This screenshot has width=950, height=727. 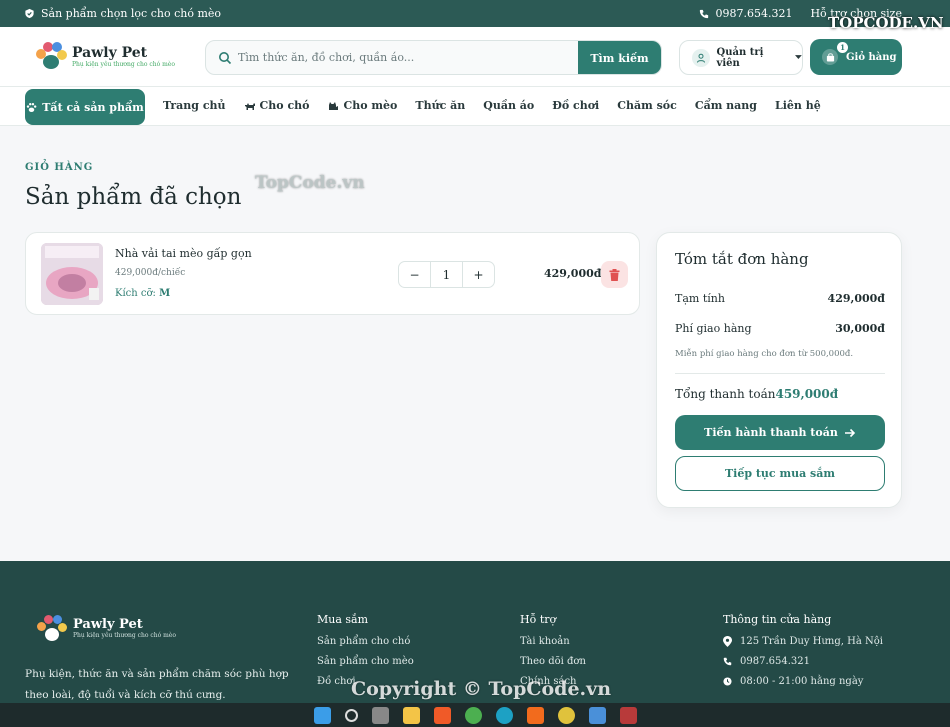 I want to click on page-eyebrow: GIỎ HÀNG, so click(x=59, y=167).